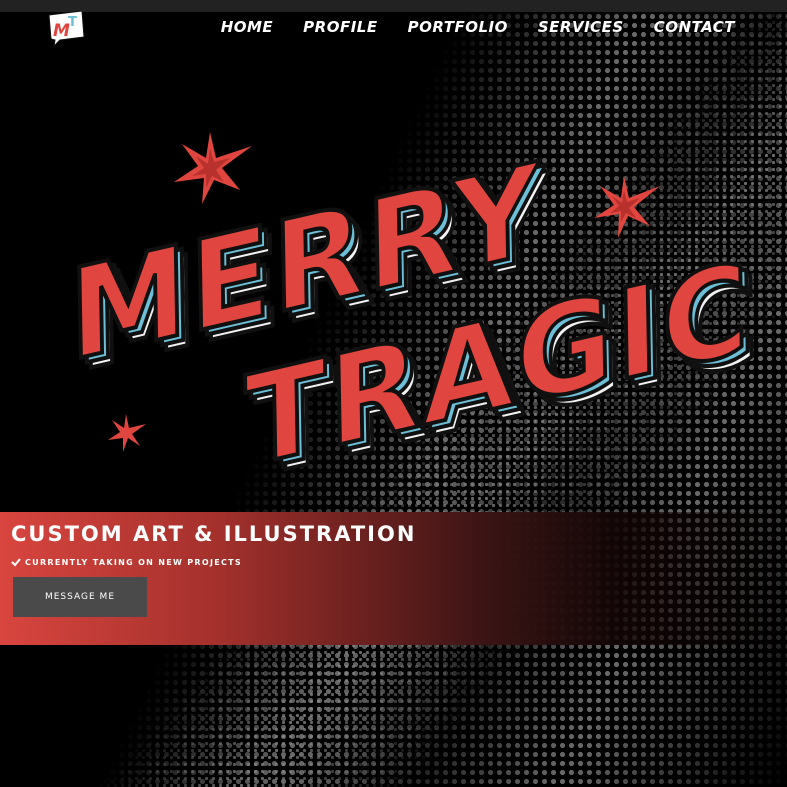  I want to click on banner-subtitle-text: CURRENTLY TAKING ON NEW PROJECTS, so click(133, 562).